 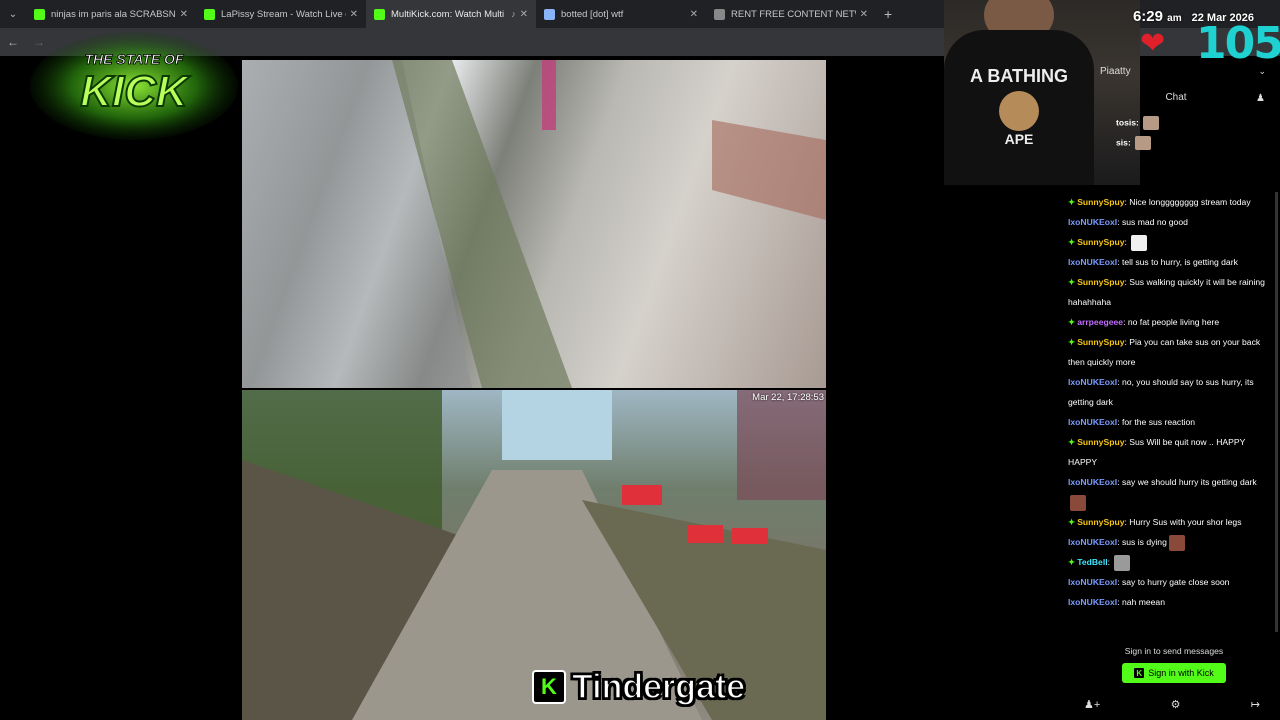 What do you see at coordinates (1190, 202) in the screenshot?
I see `chat-text: Nice longggggggg stream today` at bounding box center [1190, 202].